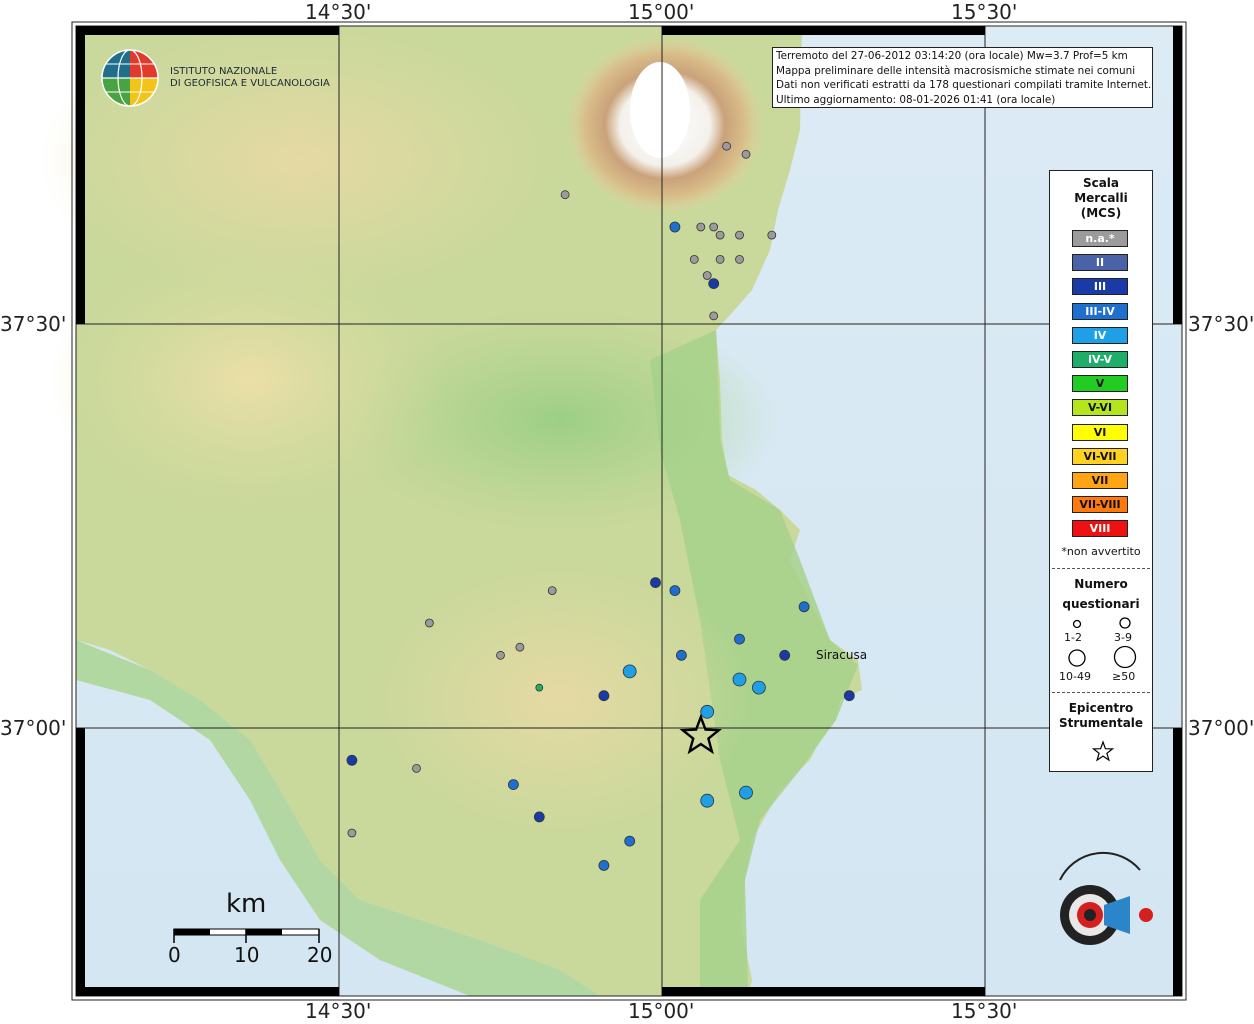 The width and height of the screenshot is (1254, 1024). What do you see at coordinates (1100, 529) in the screenshot?
I see `legend-swatch-viii: VIII` at bounding box center [1100, 529].